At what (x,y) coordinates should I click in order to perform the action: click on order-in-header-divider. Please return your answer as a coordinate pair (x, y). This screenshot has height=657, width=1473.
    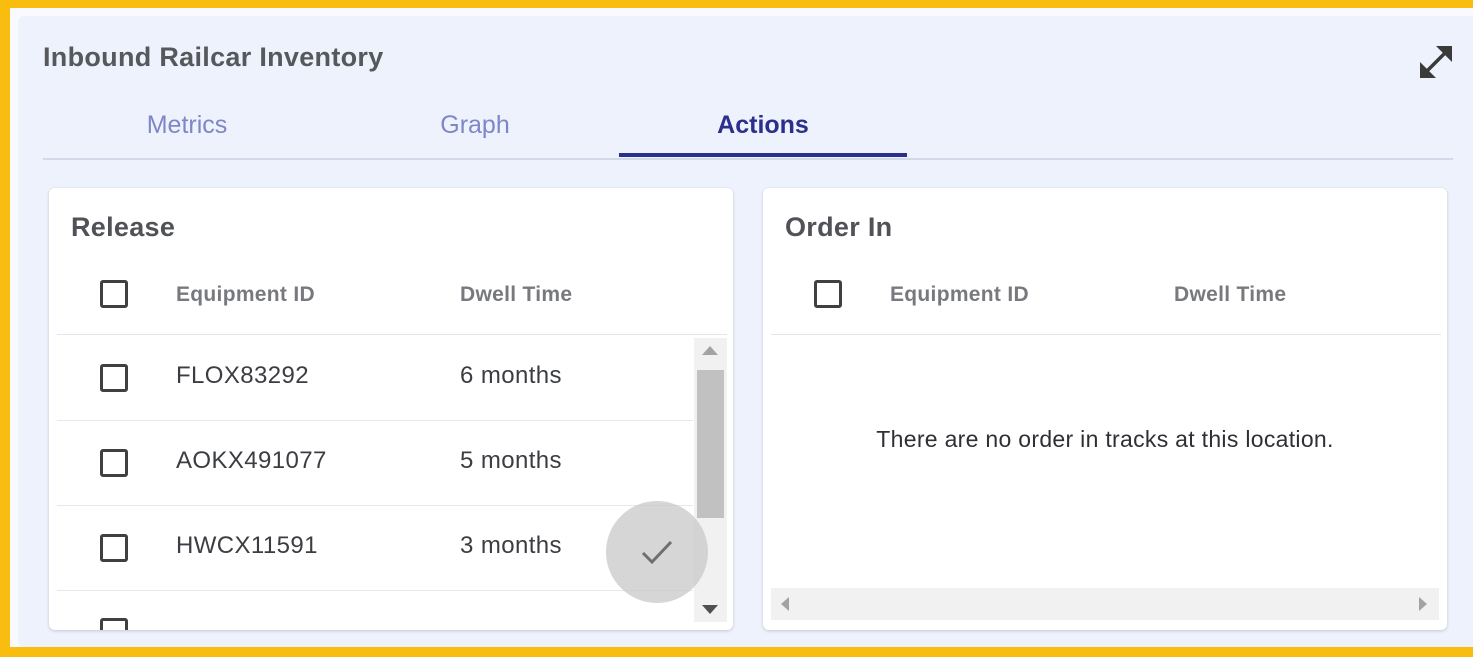
    Looking at the image, I should click on (1106, 334).